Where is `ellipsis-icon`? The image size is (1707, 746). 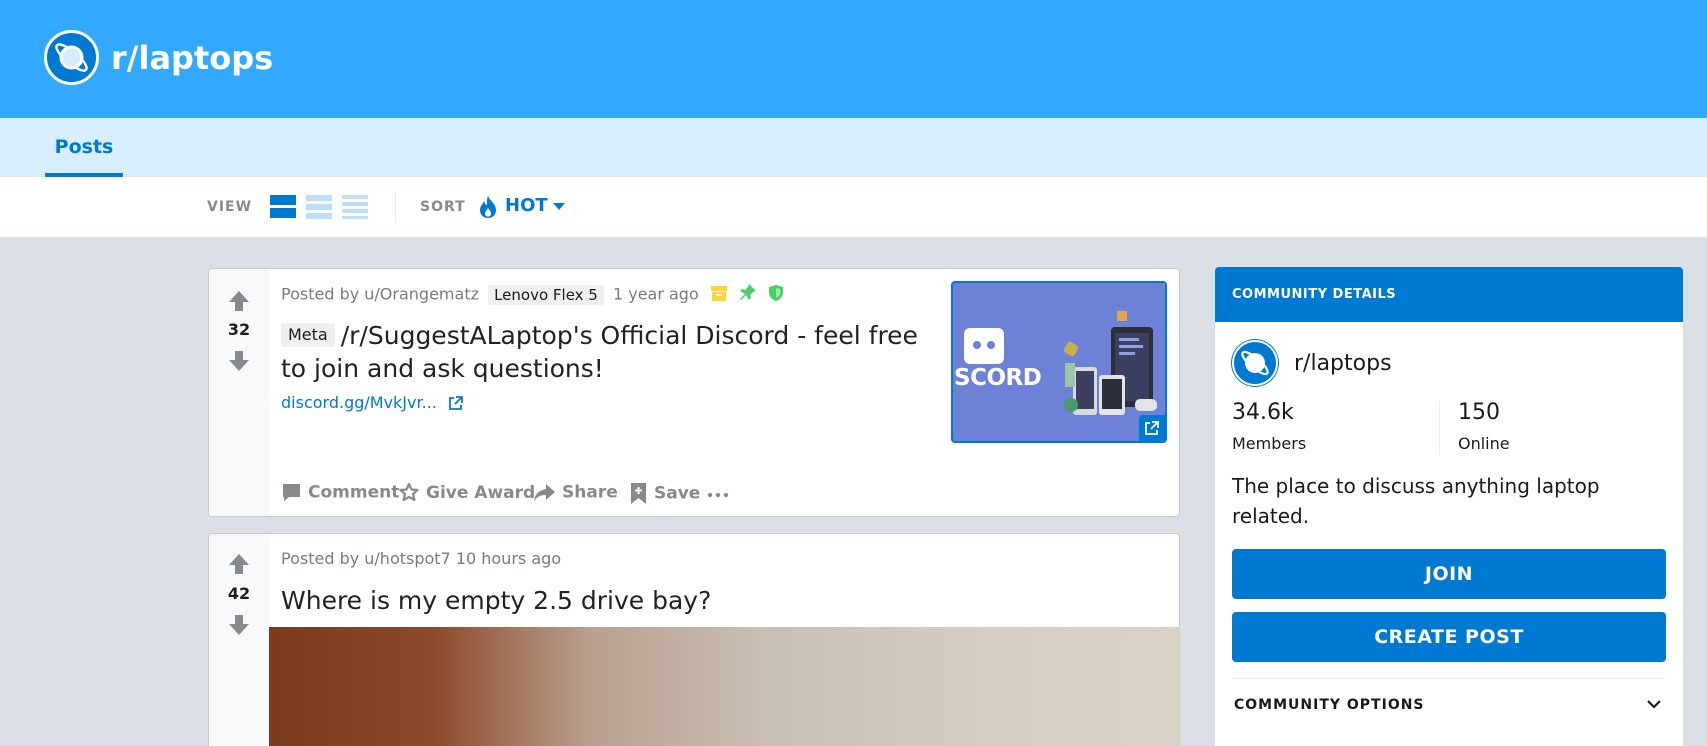
ellipsis-icon is located at coordinates (718, 495).